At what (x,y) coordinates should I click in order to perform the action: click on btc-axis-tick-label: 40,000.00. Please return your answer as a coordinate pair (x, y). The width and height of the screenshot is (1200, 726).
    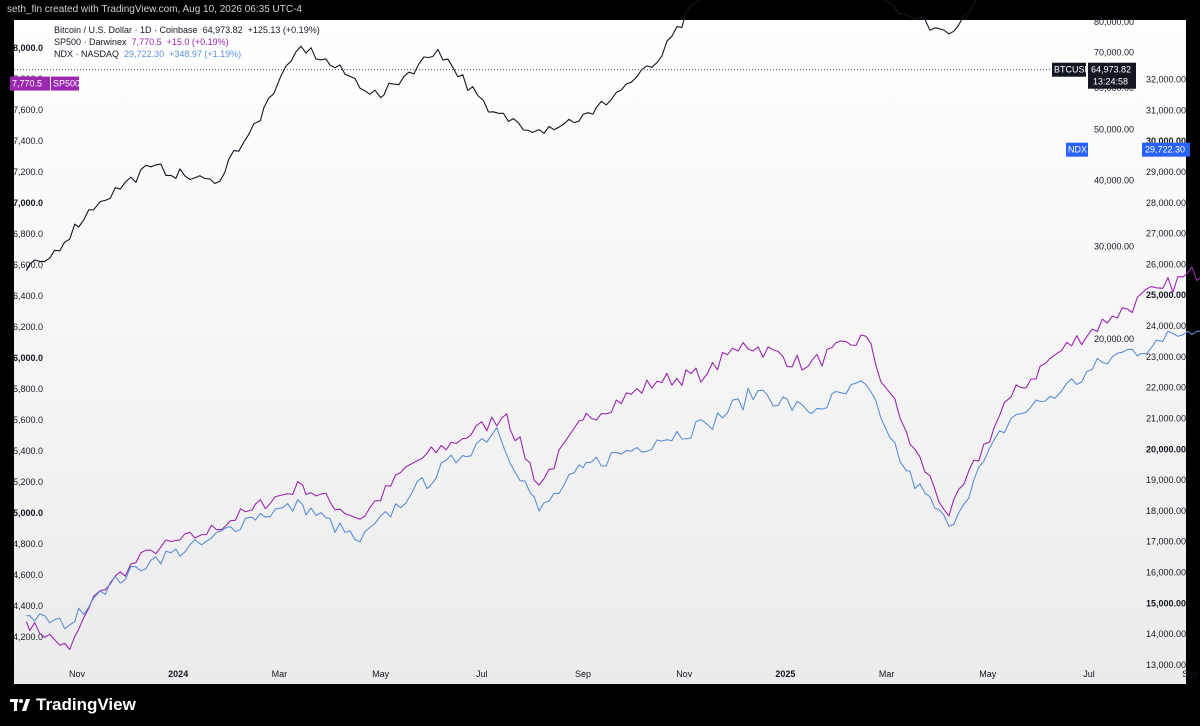
    Looking at the image, I should click on (1114, 181).